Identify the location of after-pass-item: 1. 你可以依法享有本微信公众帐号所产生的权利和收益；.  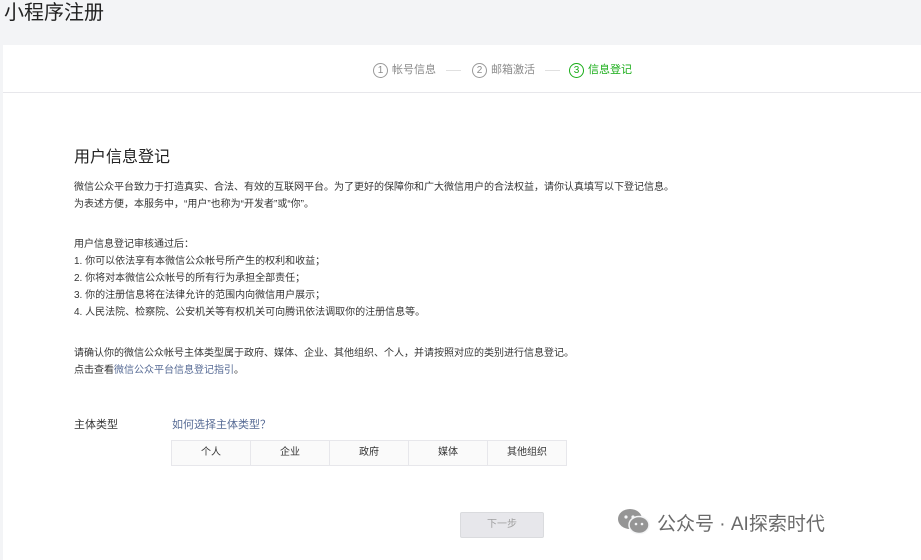
(200, 261).